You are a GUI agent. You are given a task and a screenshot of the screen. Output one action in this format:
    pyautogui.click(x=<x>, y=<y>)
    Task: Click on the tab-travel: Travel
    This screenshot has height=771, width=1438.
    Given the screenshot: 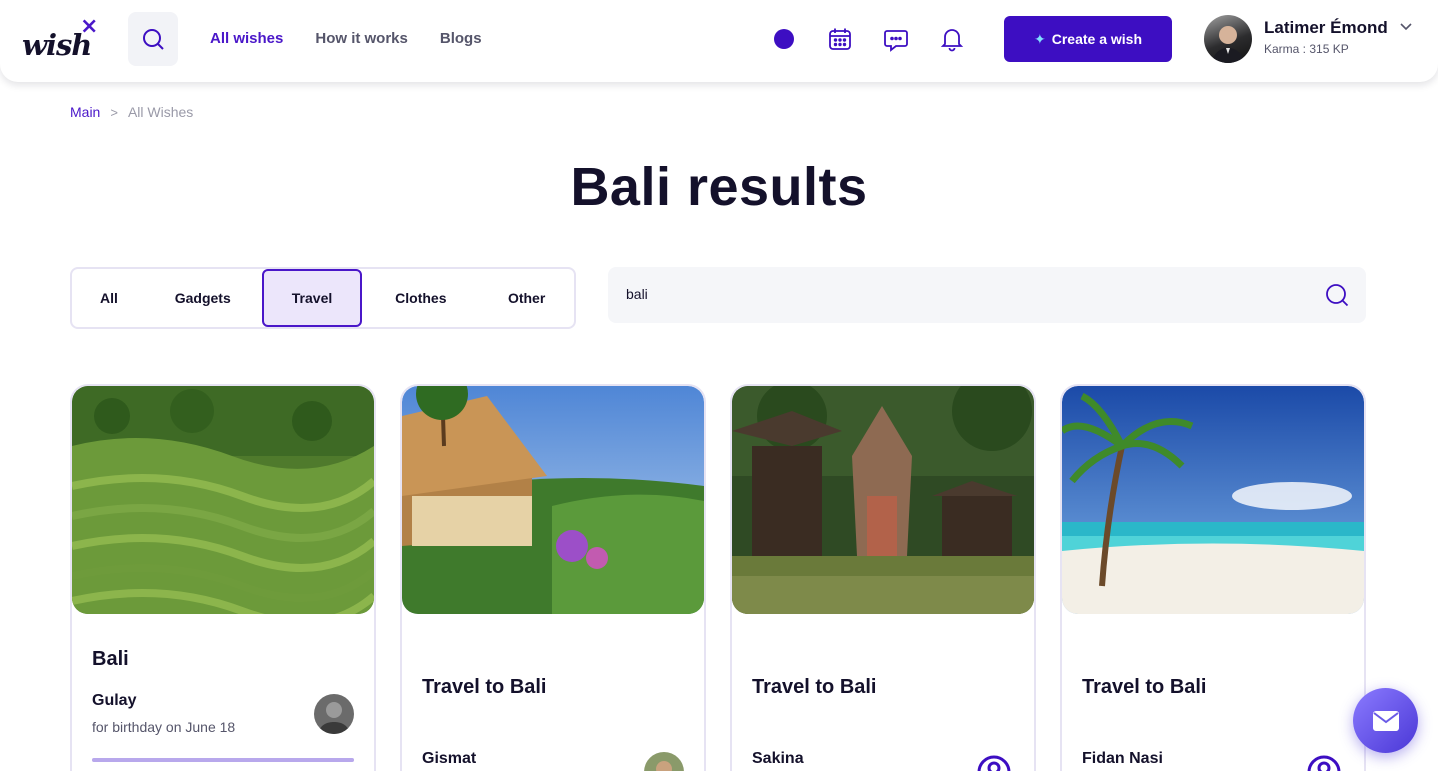 What is the action you would take?
    pyautogui.click(x=312, y=298)
    